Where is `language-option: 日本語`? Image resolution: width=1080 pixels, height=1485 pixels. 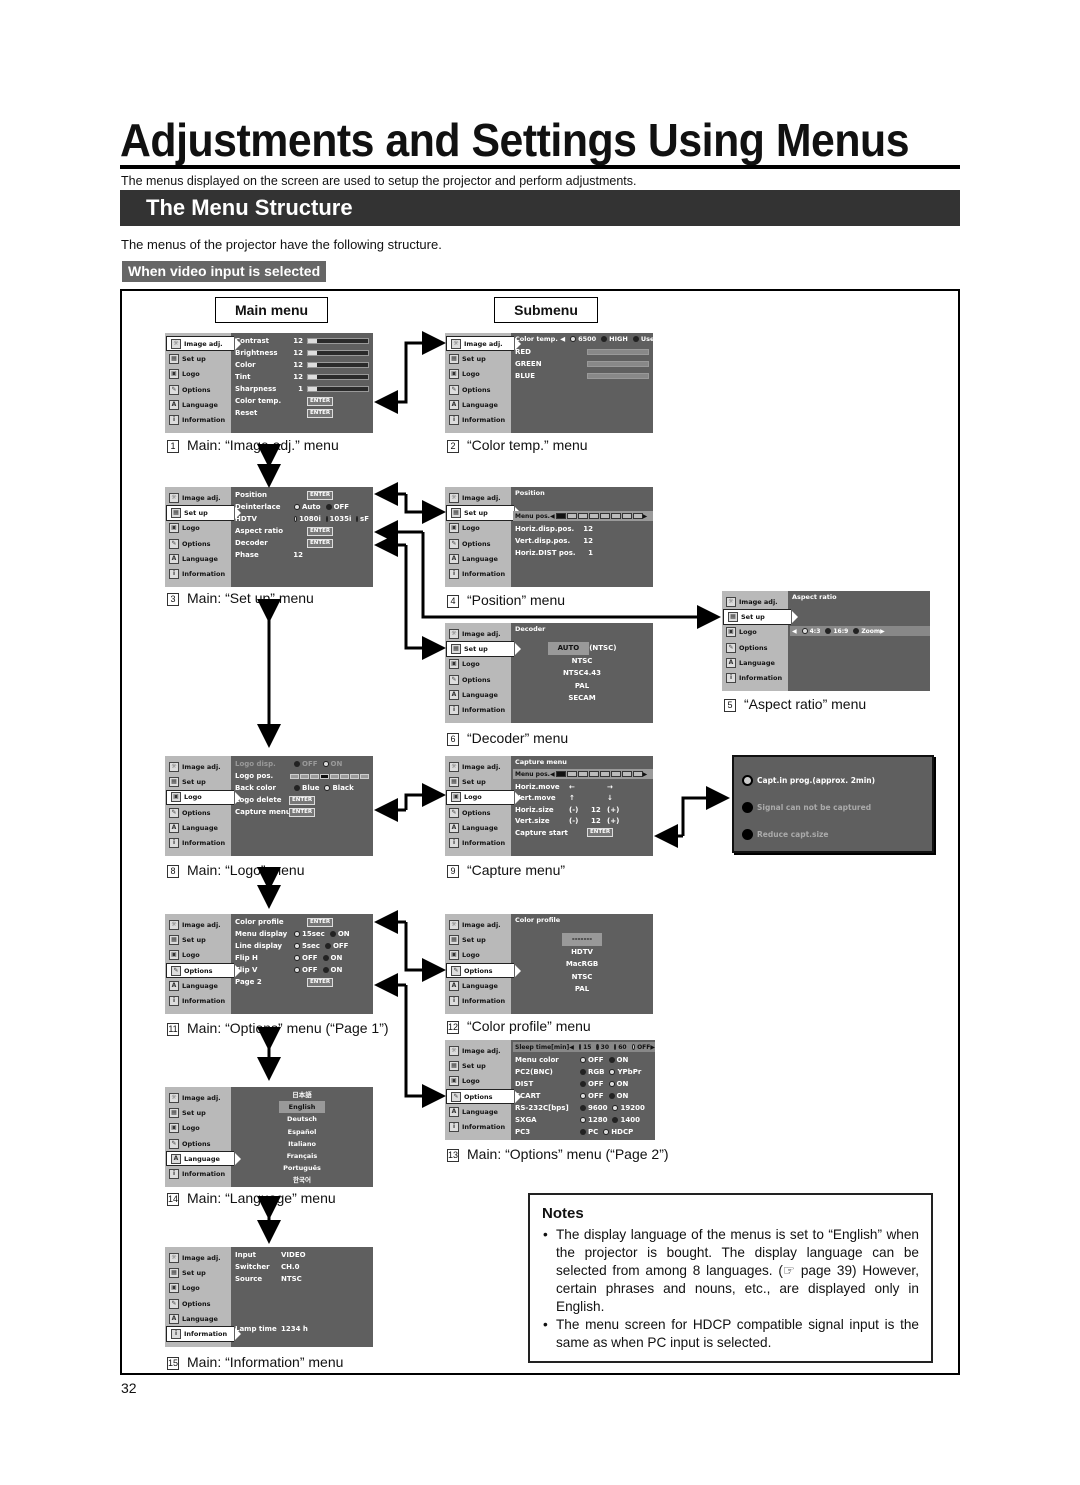 language-option: 日本語 is located at coordinates (302, 1095).